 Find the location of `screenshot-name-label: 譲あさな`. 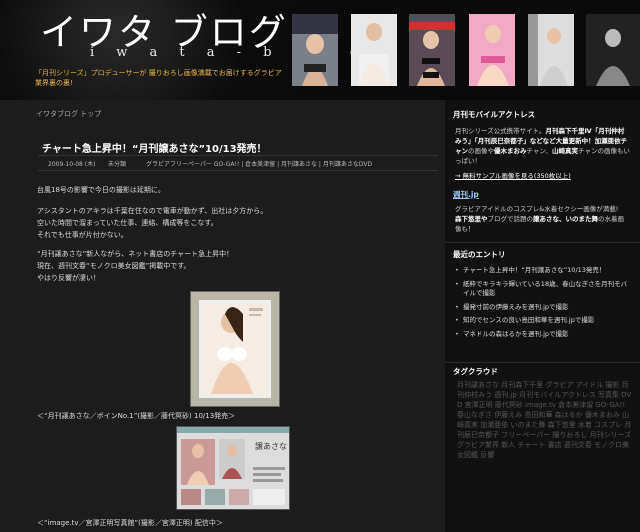

screenshot-name-label: 譲あさな is located at coordinates (271, 446).